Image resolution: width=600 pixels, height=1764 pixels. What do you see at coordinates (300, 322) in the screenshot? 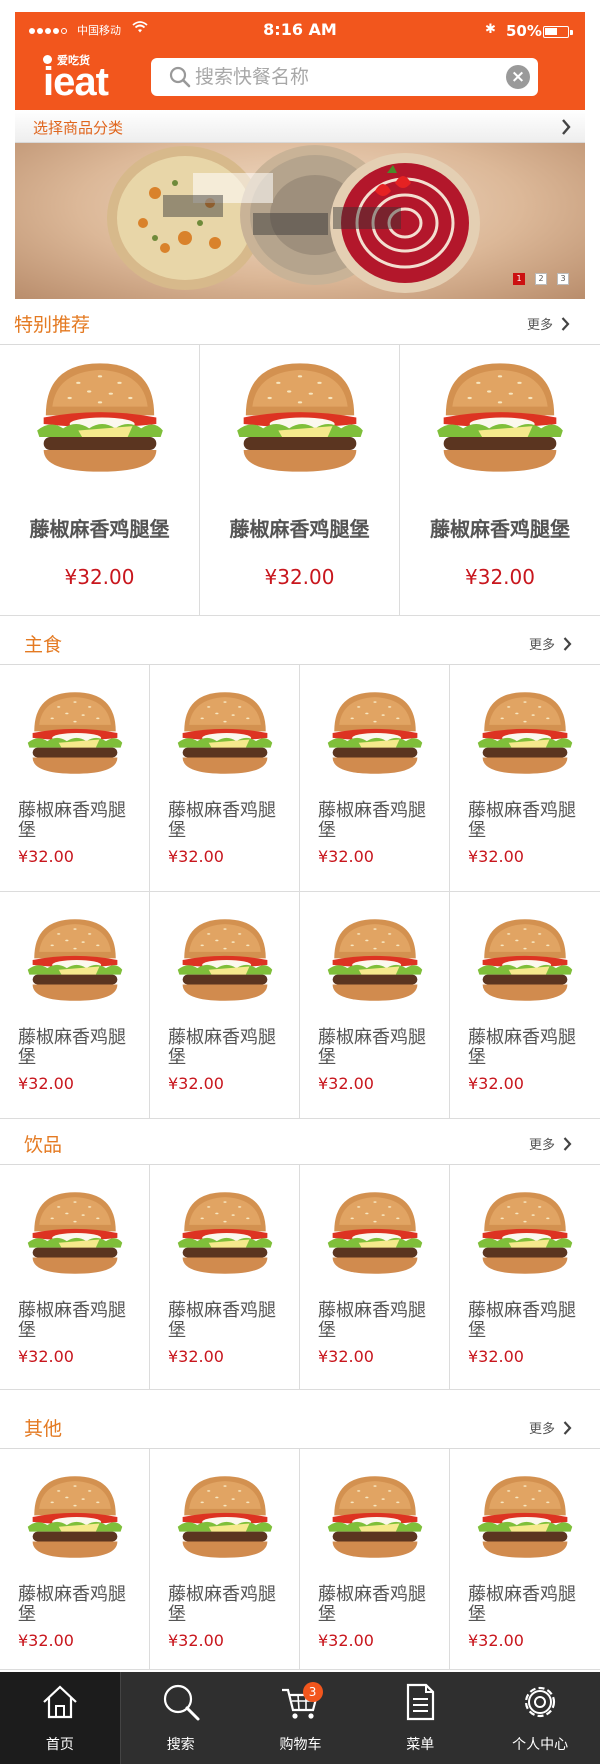
I see `section-header: 特别推荐 更多` at bounding box center [300, 322].